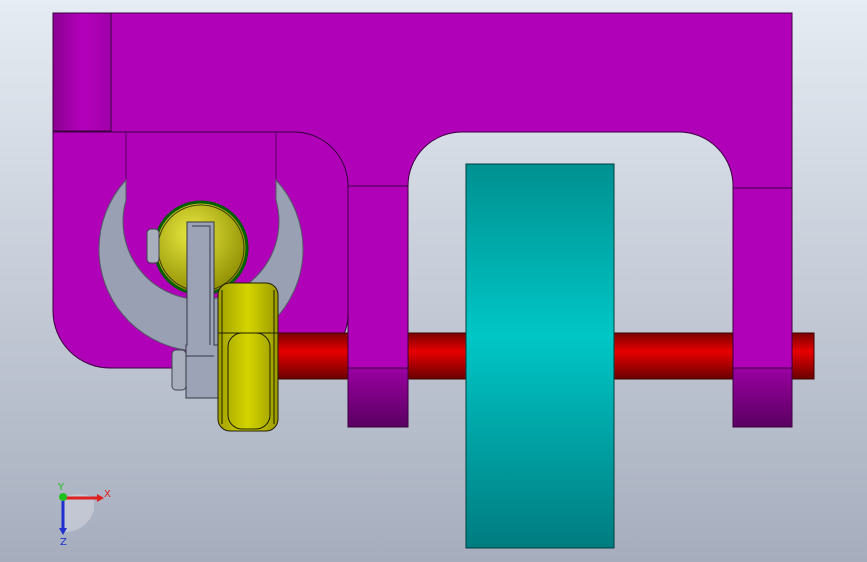  What do you see at coordinates (61, 487) in the screenshot?
I see `y-axis-label: Y` at bounding box center [61, 487].